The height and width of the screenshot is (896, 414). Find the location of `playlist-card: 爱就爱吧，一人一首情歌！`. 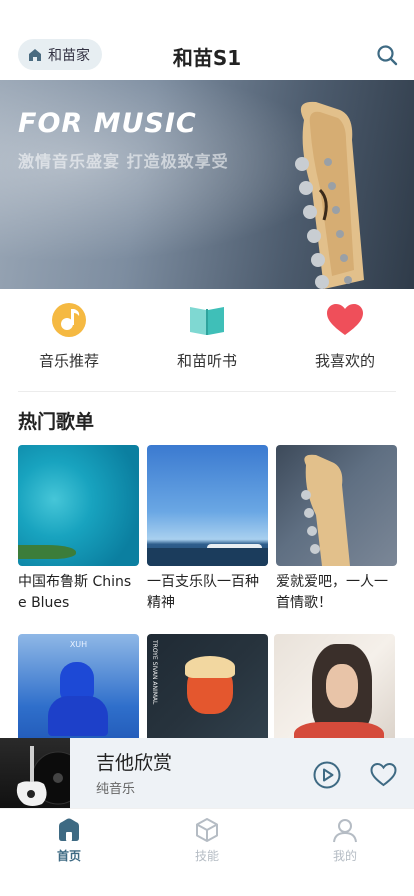

playlist-card: 爱就爱吧，一人一首情歌！ is located at coordinates (336, 529).